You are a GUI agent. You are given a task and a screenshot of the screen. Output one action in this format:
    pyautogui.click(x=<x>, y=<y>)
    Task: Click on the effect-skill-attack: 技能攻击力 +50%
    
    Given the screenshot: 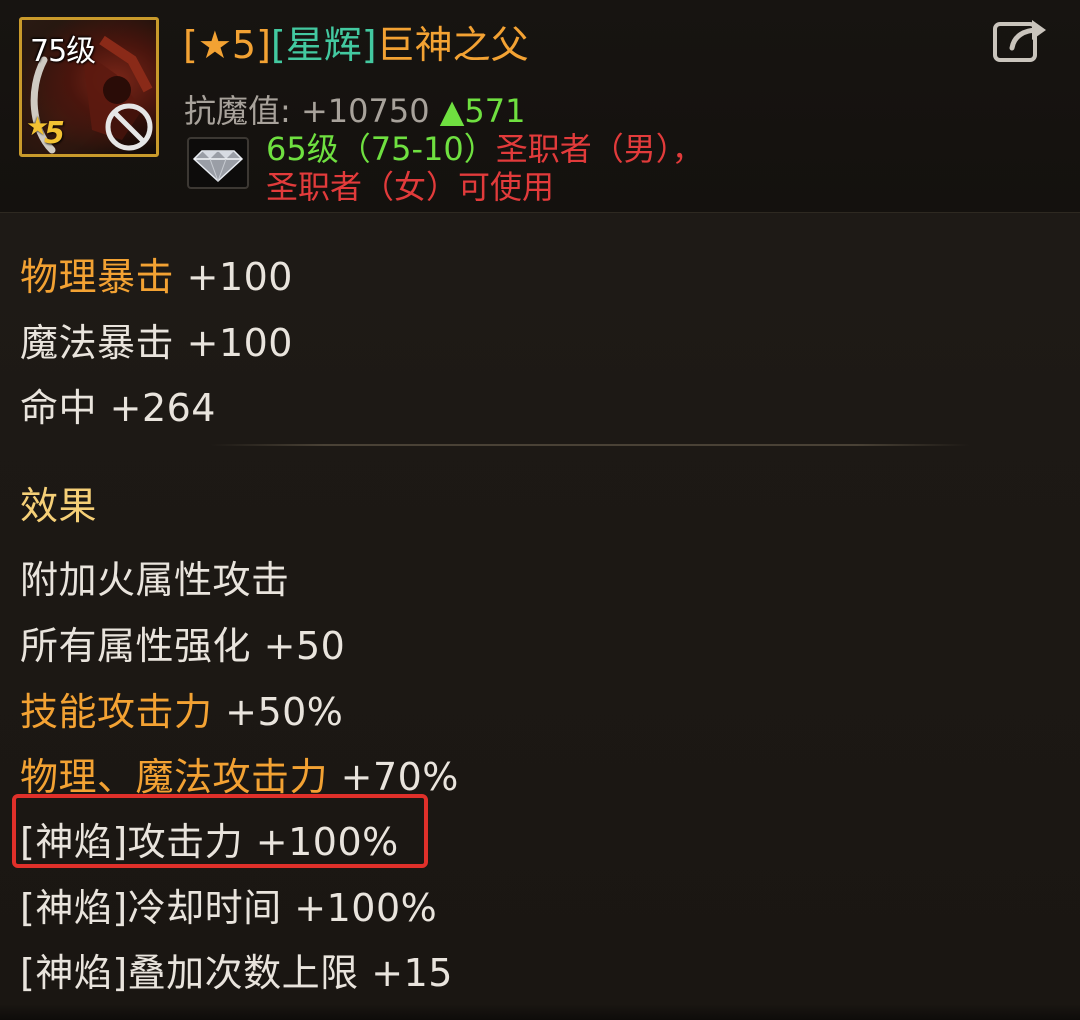 What is the action you would take?
    pyautogui.click(x=181, y=708)
    